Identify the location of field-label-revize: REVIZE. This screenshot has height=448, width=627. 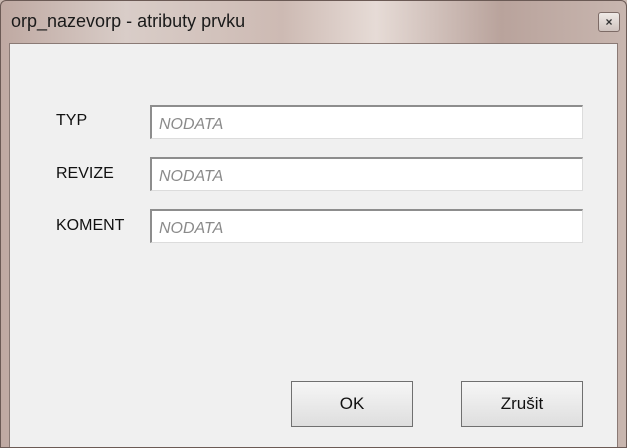
(85, 173).